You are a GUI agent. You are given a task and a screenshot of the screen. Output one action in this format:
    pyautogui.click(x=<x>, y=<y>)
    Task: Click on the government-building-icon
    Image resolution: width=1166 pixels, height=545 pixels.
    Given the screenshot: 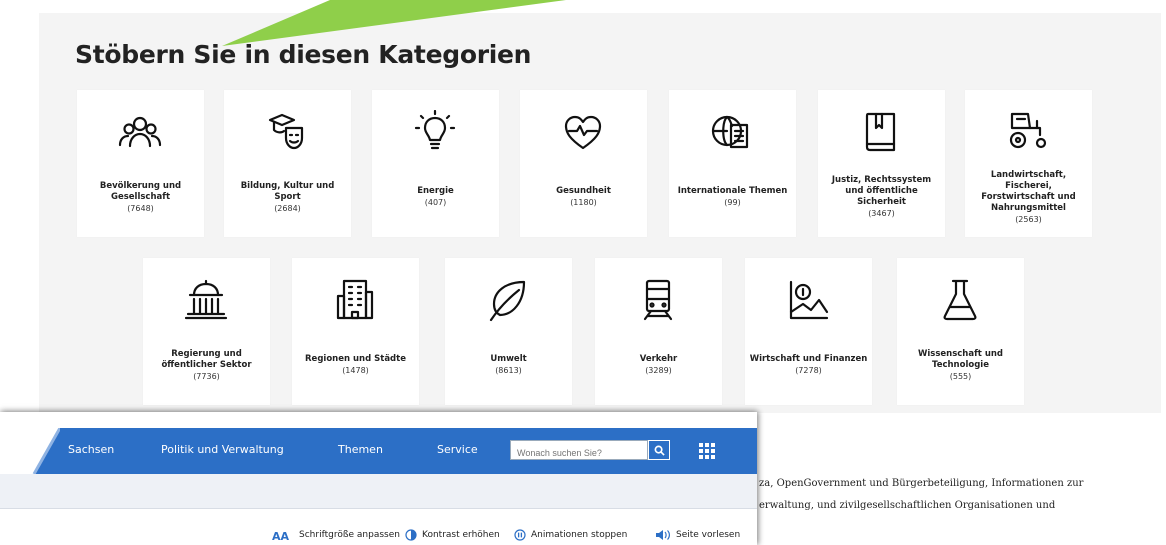 What is the action you would take?
    pyautogui.click(x=206, y=300)
    